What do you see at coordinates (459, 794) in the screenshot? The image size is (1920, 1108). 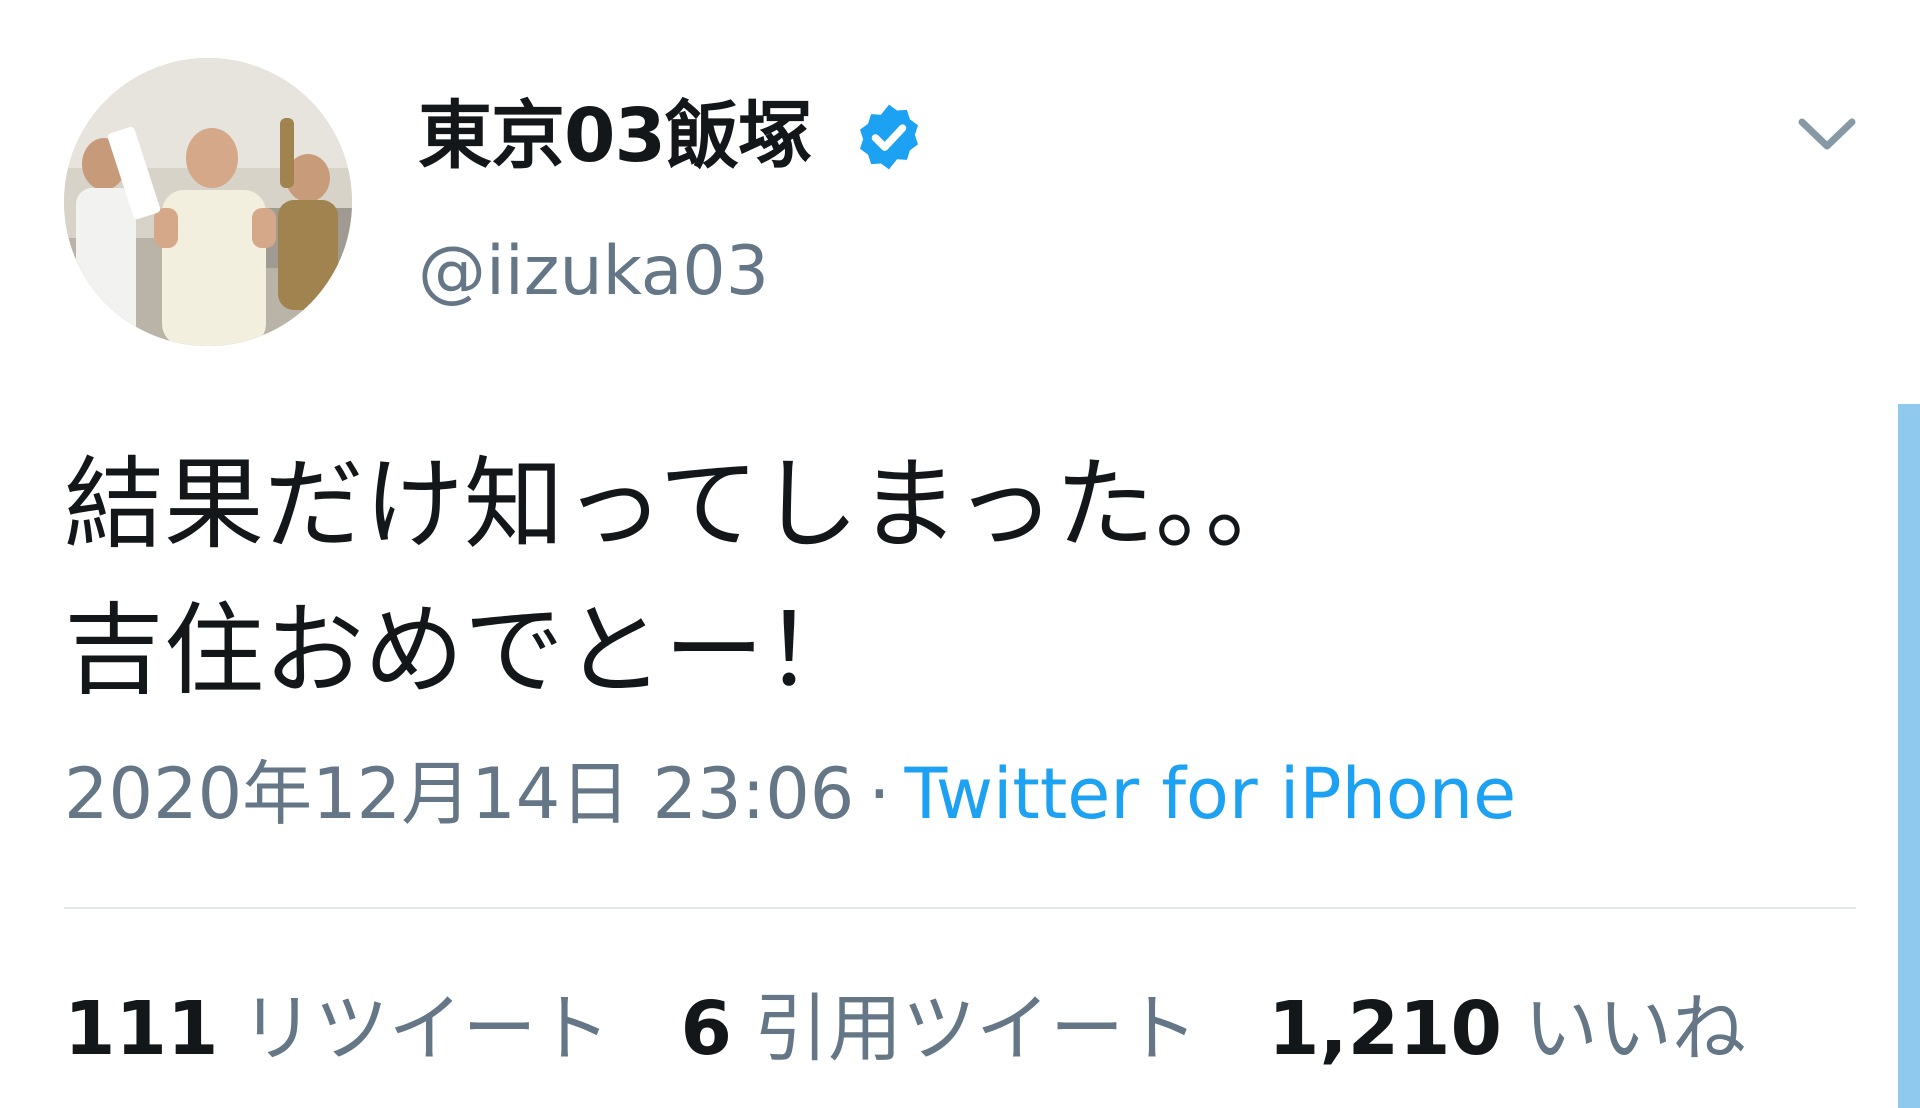 I see `tweet-datetime: 2020年12月14日 23:06` at bounding box center [459, 794].